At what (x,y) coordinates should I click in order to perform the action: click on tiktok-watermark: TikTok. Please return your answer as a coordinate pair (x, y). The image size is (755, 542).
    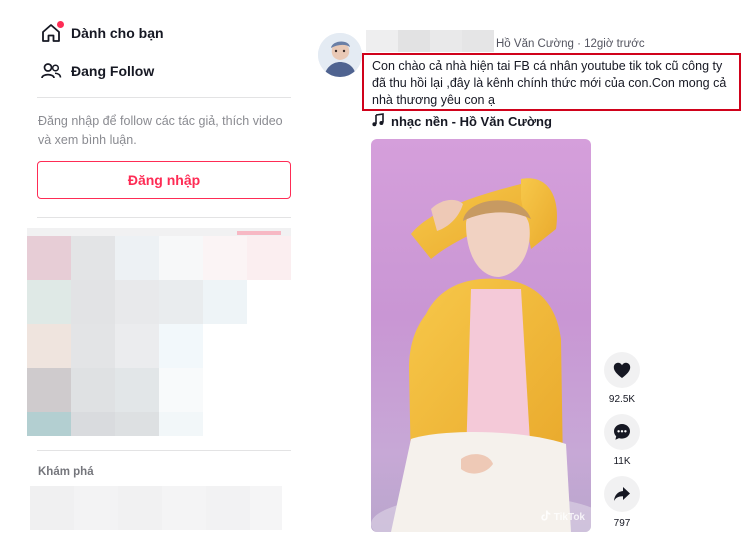
    Looking at the image, I should click on (562, 517).